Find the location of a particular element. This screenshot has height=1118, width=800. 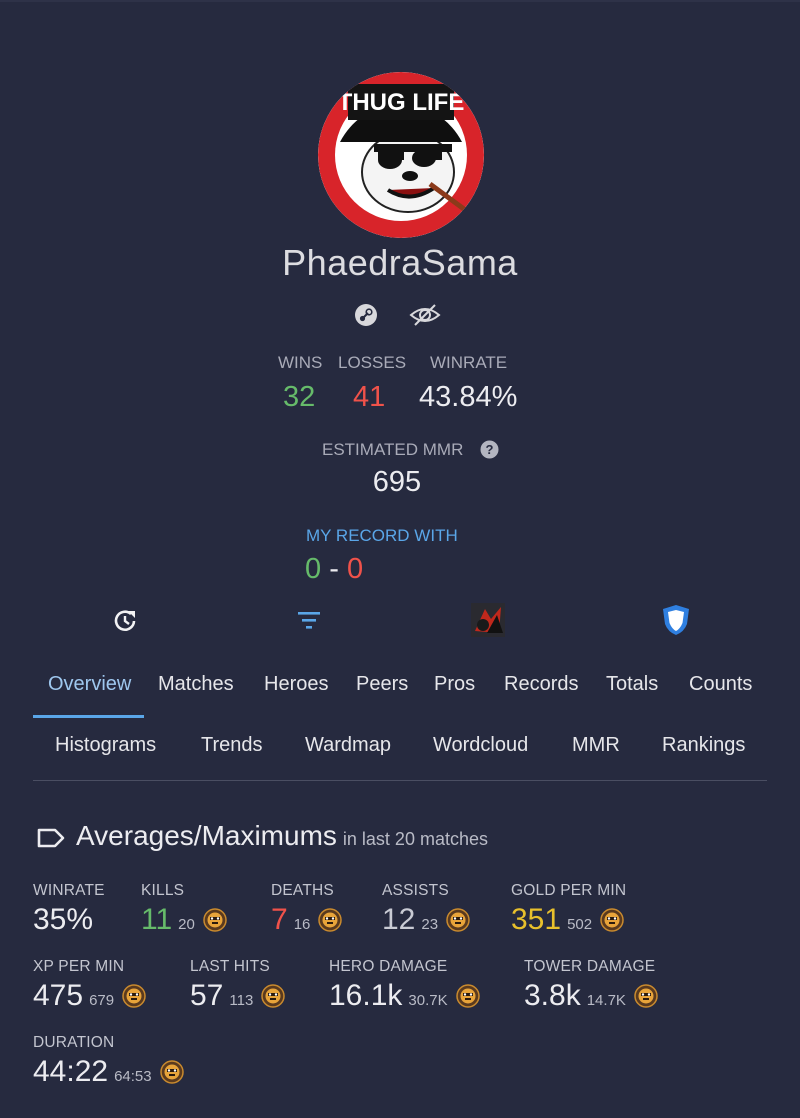

winrate-label: WINRATE is located at coordinates (469, 362).